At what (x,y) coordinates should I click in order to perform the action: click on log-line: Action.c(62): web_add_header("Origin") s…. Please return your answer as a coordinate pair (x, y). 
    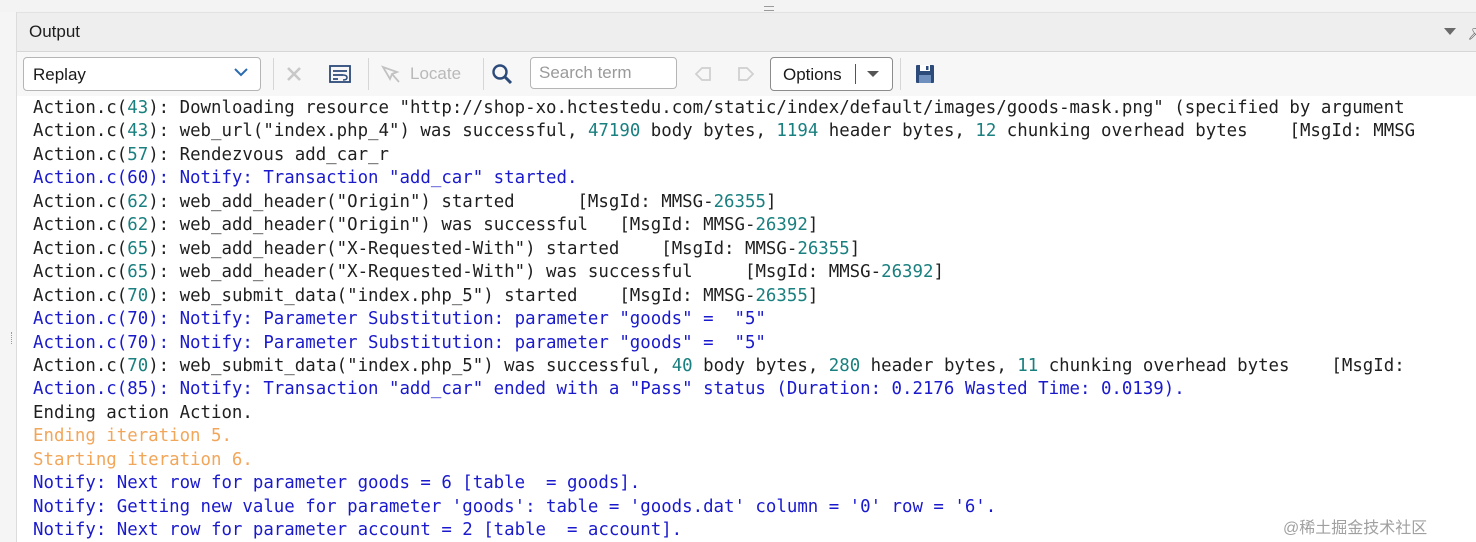
    Looking at the image, I should click on (405, 201).